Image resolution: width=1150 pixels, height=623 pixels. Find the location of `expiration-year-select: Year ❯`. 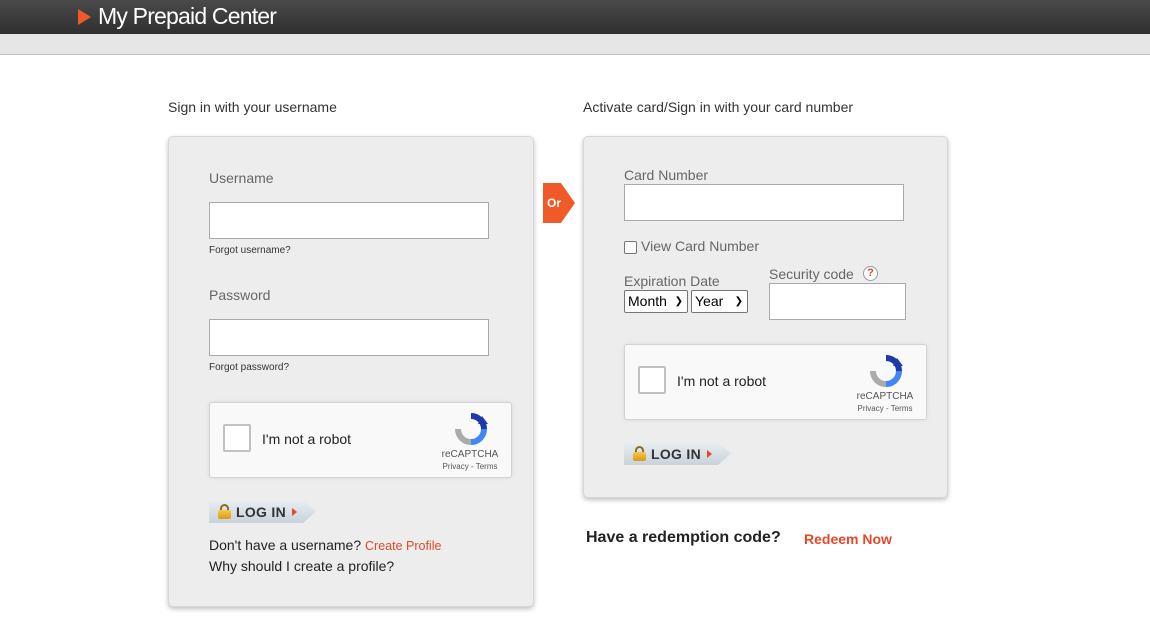

expiration-year-select: Year ❯ is located at coordinates (719, 301).